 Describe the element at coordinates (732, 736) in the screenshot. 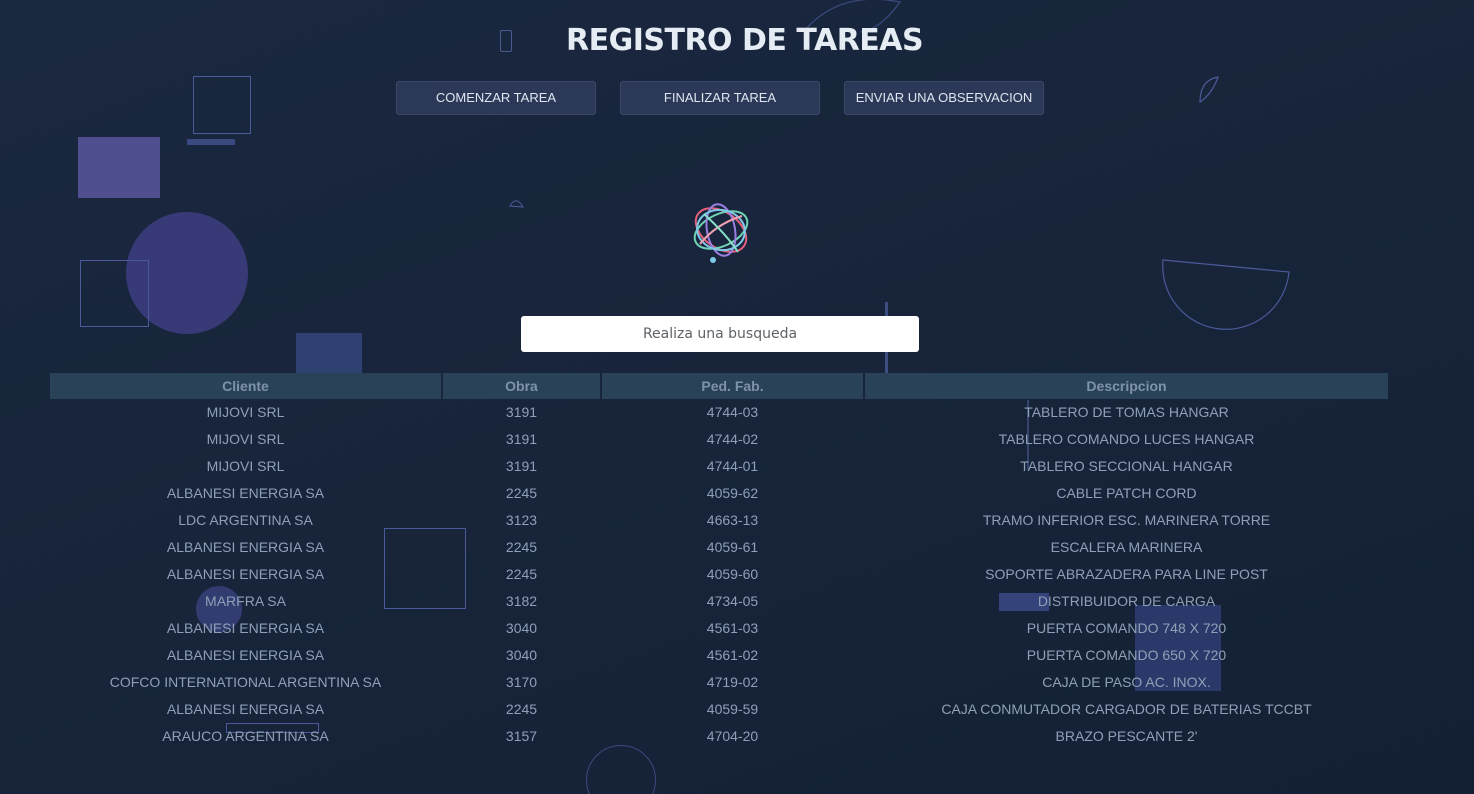

I see `cell-ped-fab: 4704-20` at that location.